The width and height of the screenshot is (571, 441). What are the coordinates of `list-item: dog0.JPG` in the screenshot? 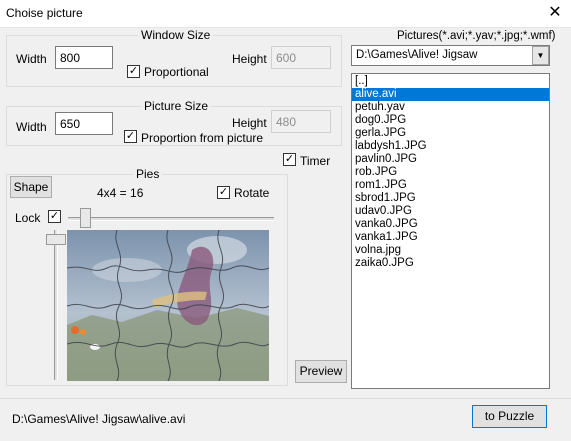 It's located at (450, 120).